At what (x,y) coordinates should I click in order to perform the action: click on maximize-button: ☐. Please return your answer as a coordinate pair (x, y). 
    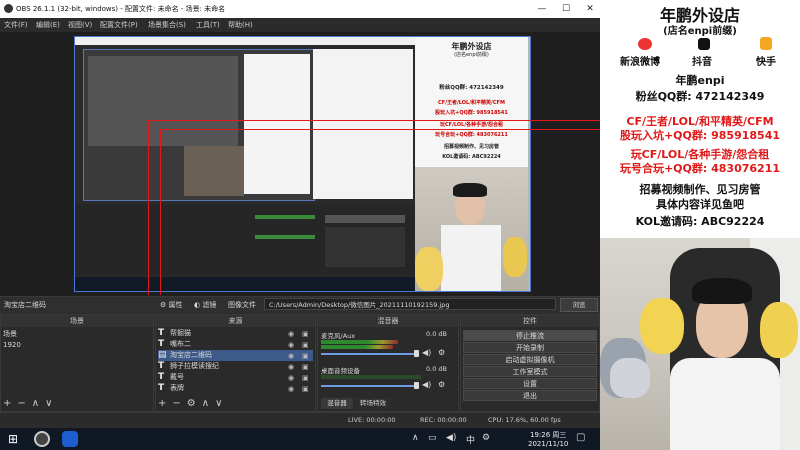
    Looking at the image, I should click on (566, 9).